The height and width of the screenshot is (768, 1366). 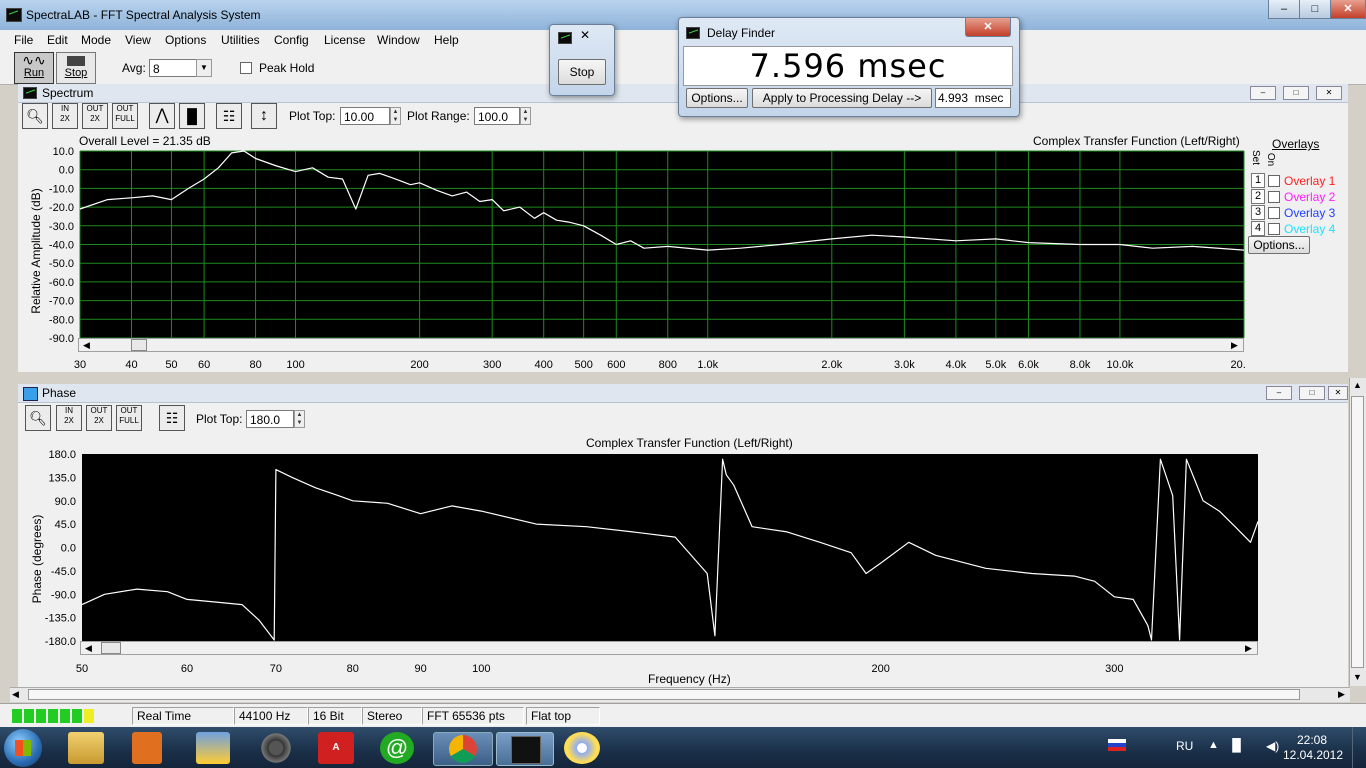 I want to click on stop-button: Stop, so click(x=76, y=68).